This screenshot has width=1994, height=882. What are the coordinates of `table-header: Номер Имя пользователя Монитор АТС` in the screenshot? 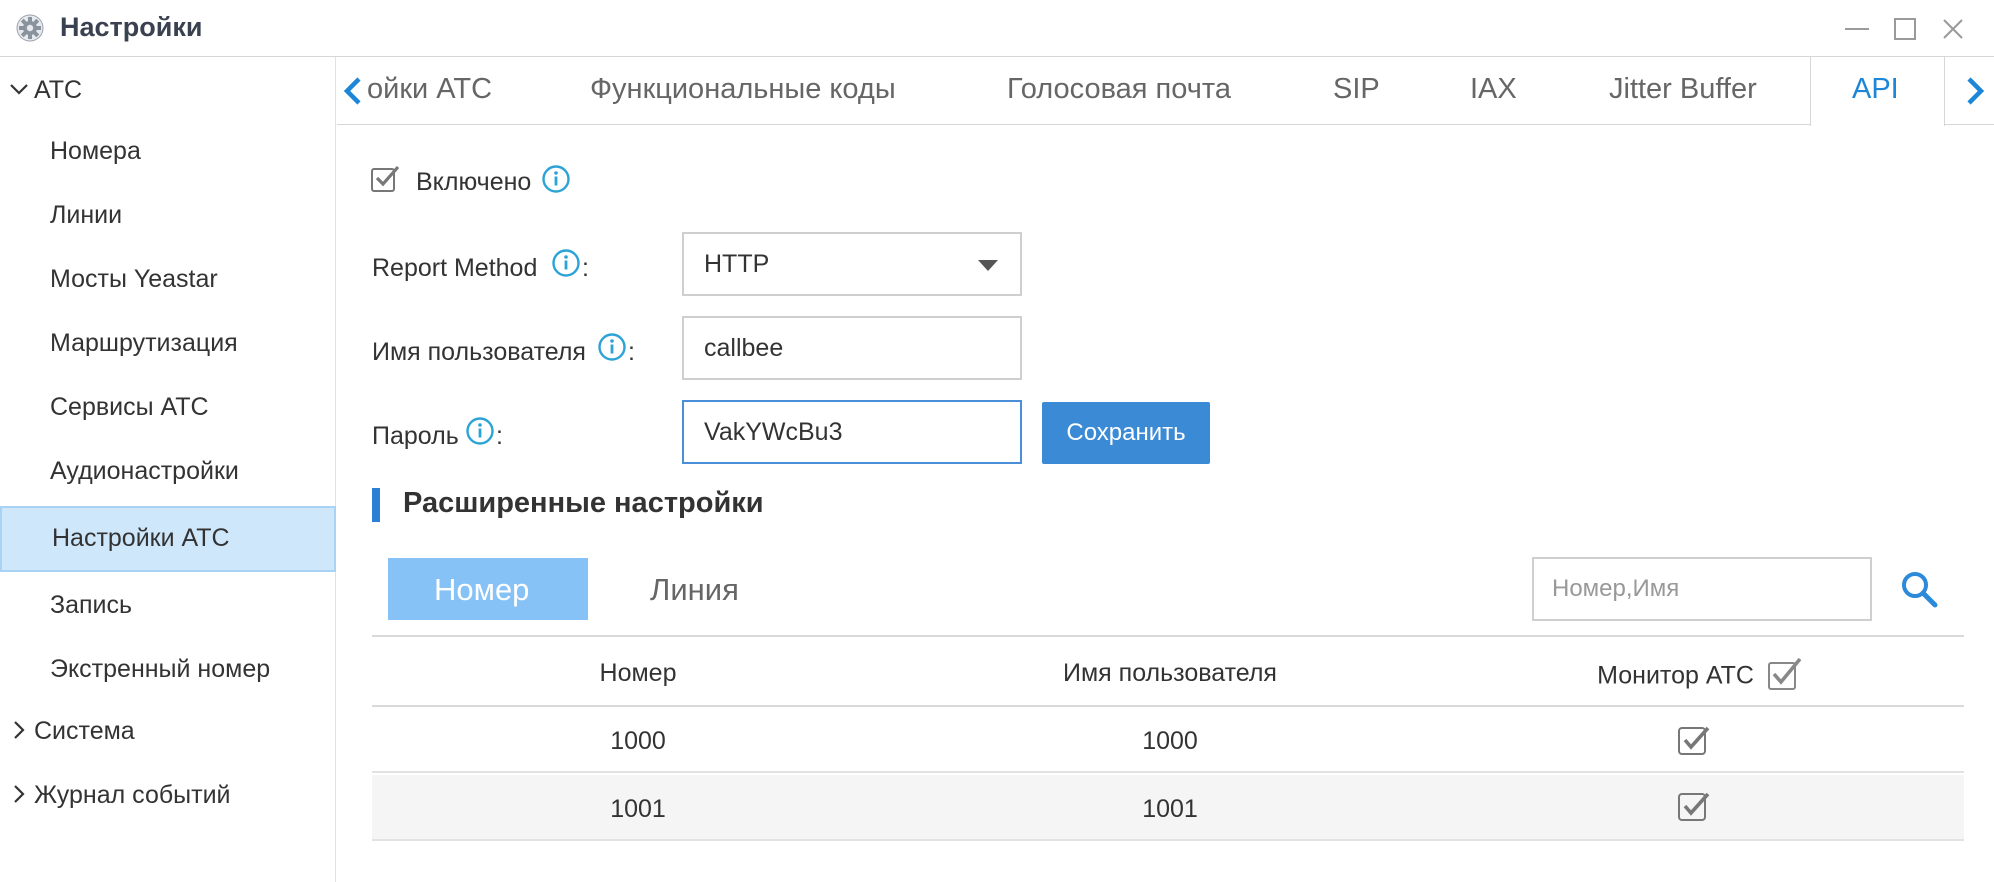 It's located at (1168, 671).